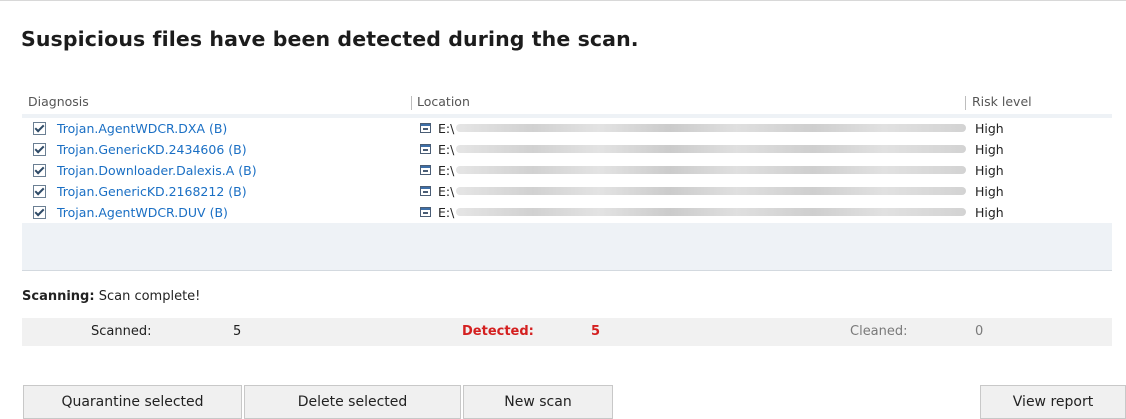 The width and height of the screenshot is (1126, 419). I want to click on column-header-risk-level: Risk level, so click(1002, 101).